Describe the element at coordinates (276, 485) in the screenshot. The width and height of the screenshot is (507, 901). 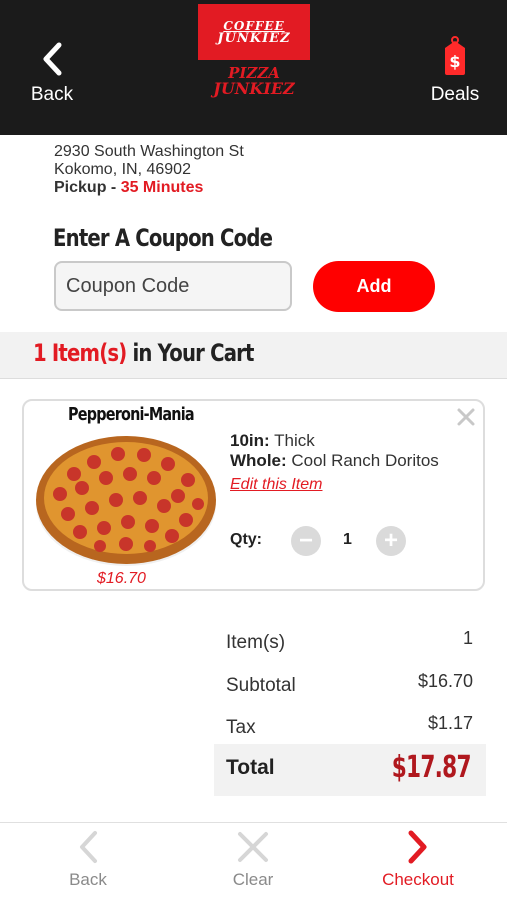
I see `edit-item-link: Edit this Item` at that location.